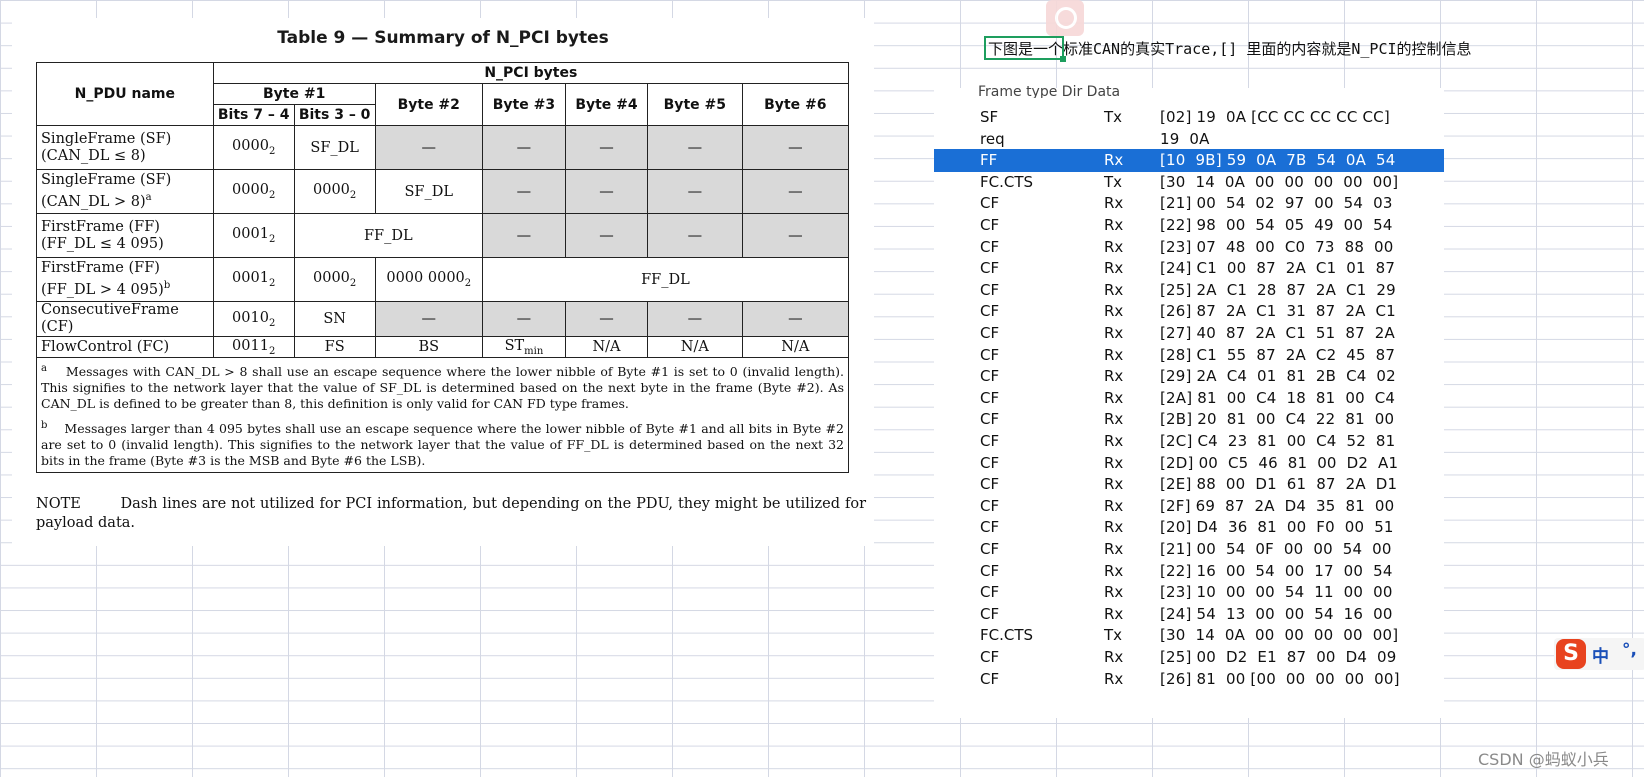 The width and height of the screenshot is (1644, 777). What do you see at coordinates (695, 347) in the screenshot?
I see `byte5-cell: N/A` at bounding box center [695, 347].